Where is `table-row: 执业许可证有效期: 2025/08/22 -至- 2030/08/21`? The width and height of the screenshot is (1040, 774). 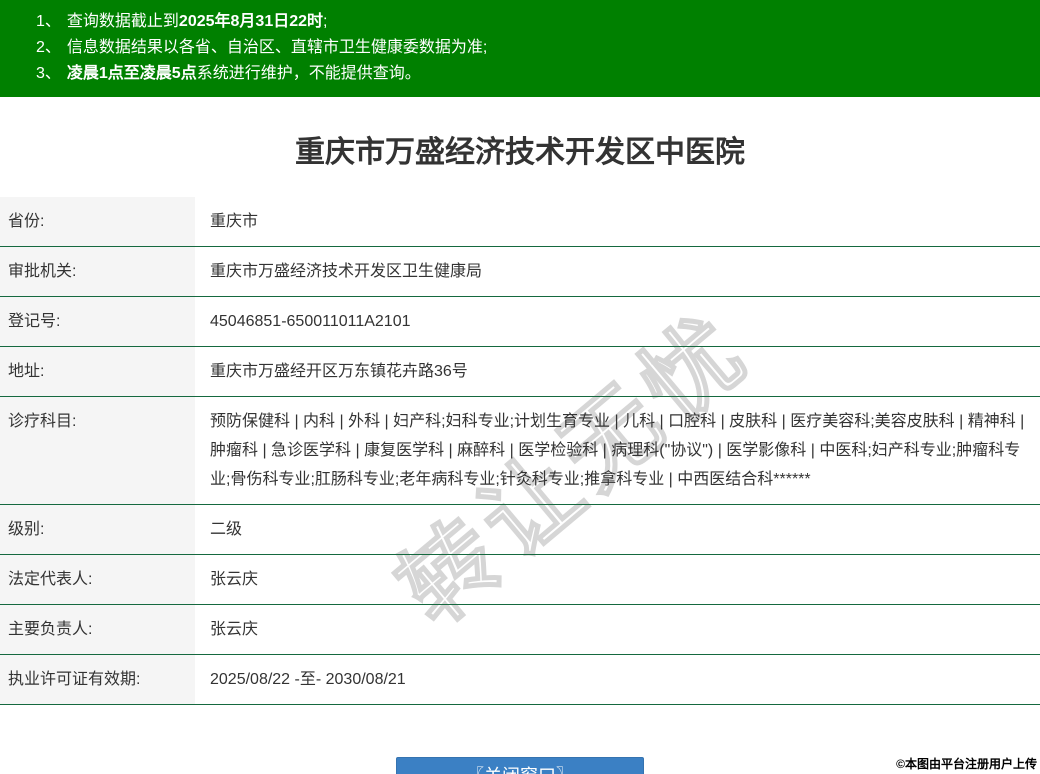
table-row: 执业许可证有效期: 2025/08/22 -至- 2030/08/21 is located at coordinates (520, 680).